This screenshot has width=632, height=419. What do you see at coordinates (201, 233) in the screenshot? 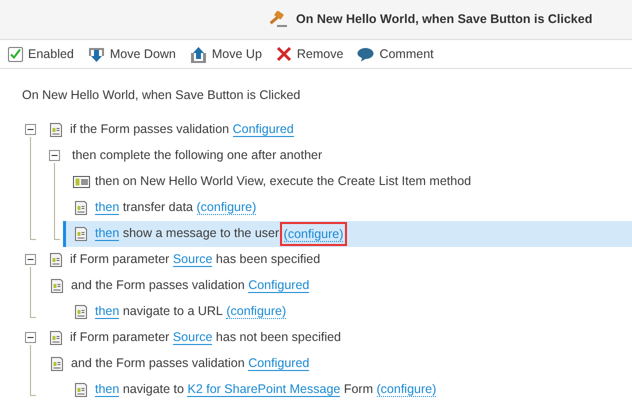
I see `rule-text: show a message to the user` at bounding box center [201, 233].